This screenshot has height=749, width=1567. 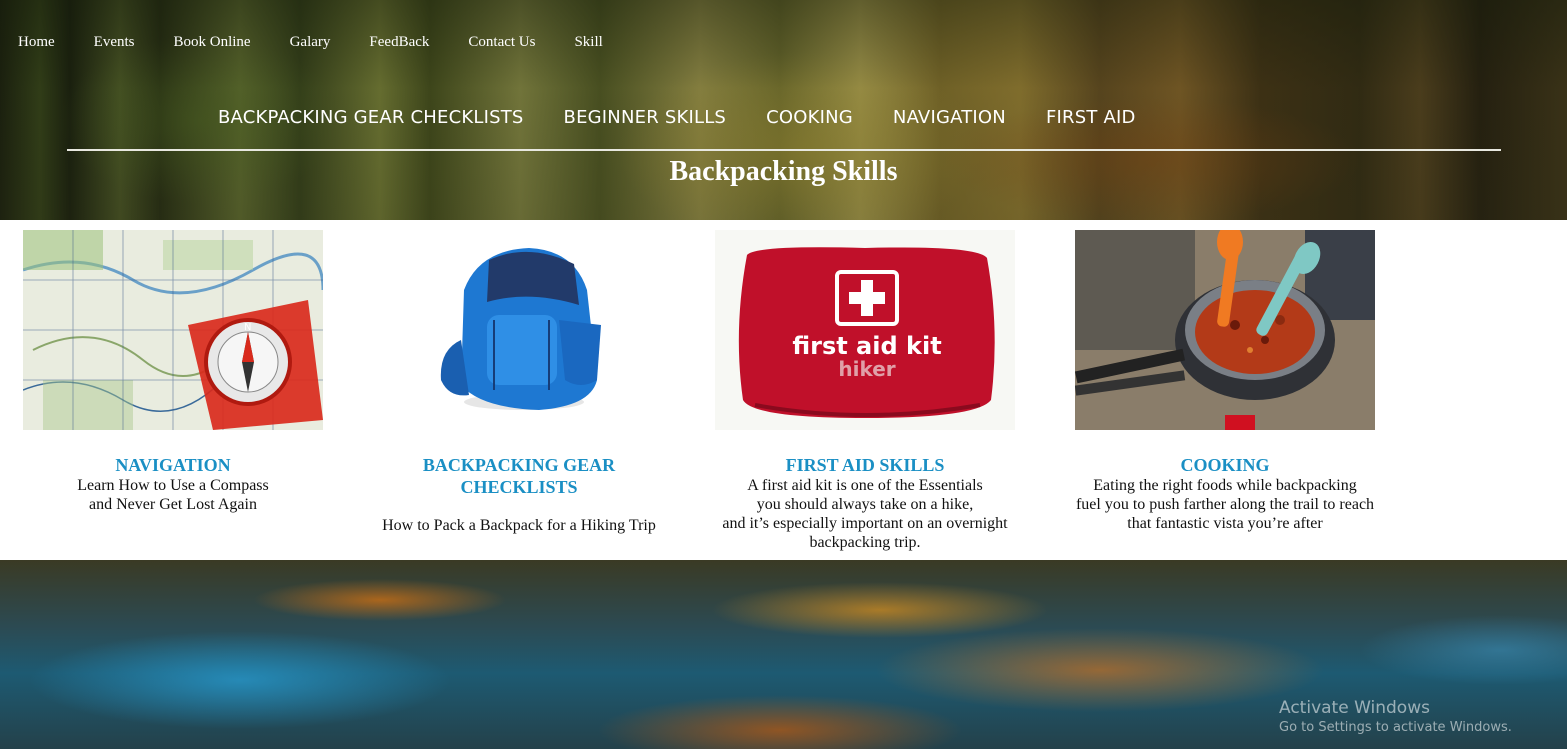 What do you see at coordinates (519, 476) in the screenshot?
I see `gear-checklists-card-title: BACKPACKING GEAR CHECKLISTS` at bounding box center [519, 476].